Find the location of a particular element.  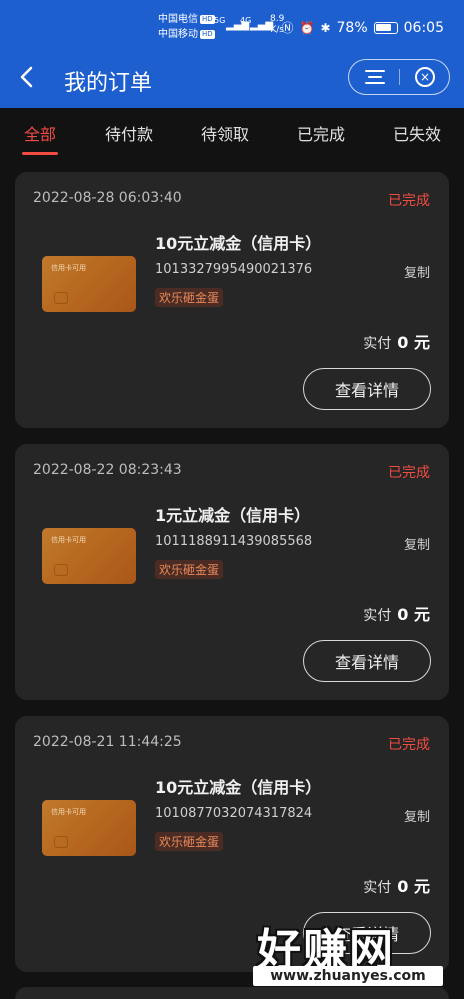

status-right: Ⓝ ⏰ ✱ 78% 06:05 is located at coordinates (362, 27).